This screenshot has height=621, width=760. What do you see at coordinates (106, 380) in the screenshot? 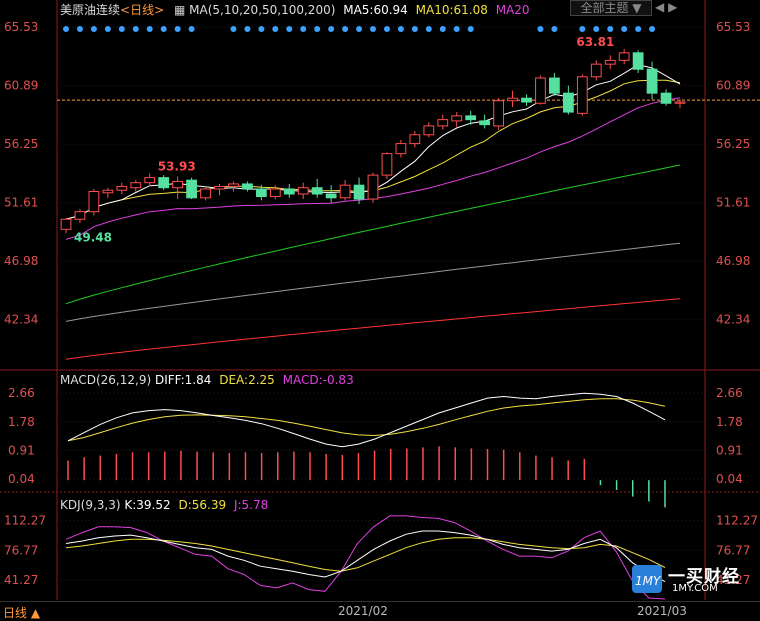
I see `macd-params: MACD(26,12,9)` at bounding box center [106, 380].